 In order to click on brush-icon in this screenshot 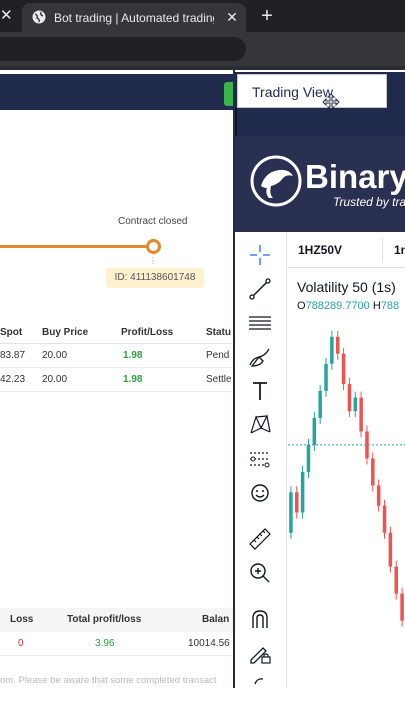, I will do `click(260, 357)`.